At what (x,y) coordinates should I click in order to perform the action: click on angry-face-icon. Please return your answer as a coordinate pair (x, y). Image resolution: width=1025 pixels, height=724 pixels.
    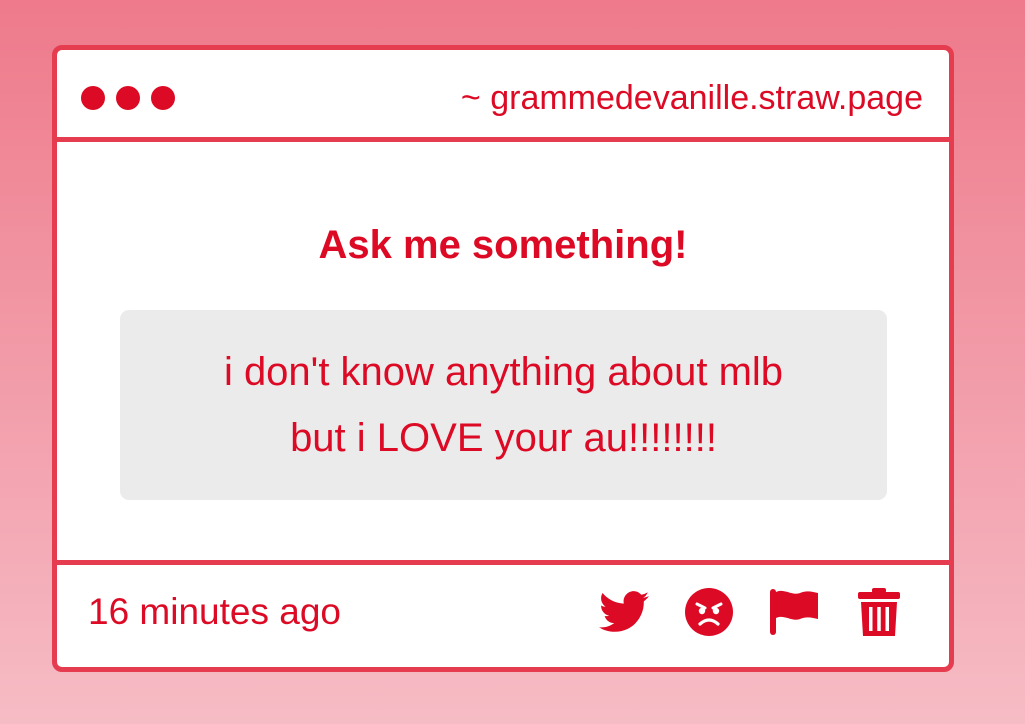
    Looking at the image, I should click on (709, 612).